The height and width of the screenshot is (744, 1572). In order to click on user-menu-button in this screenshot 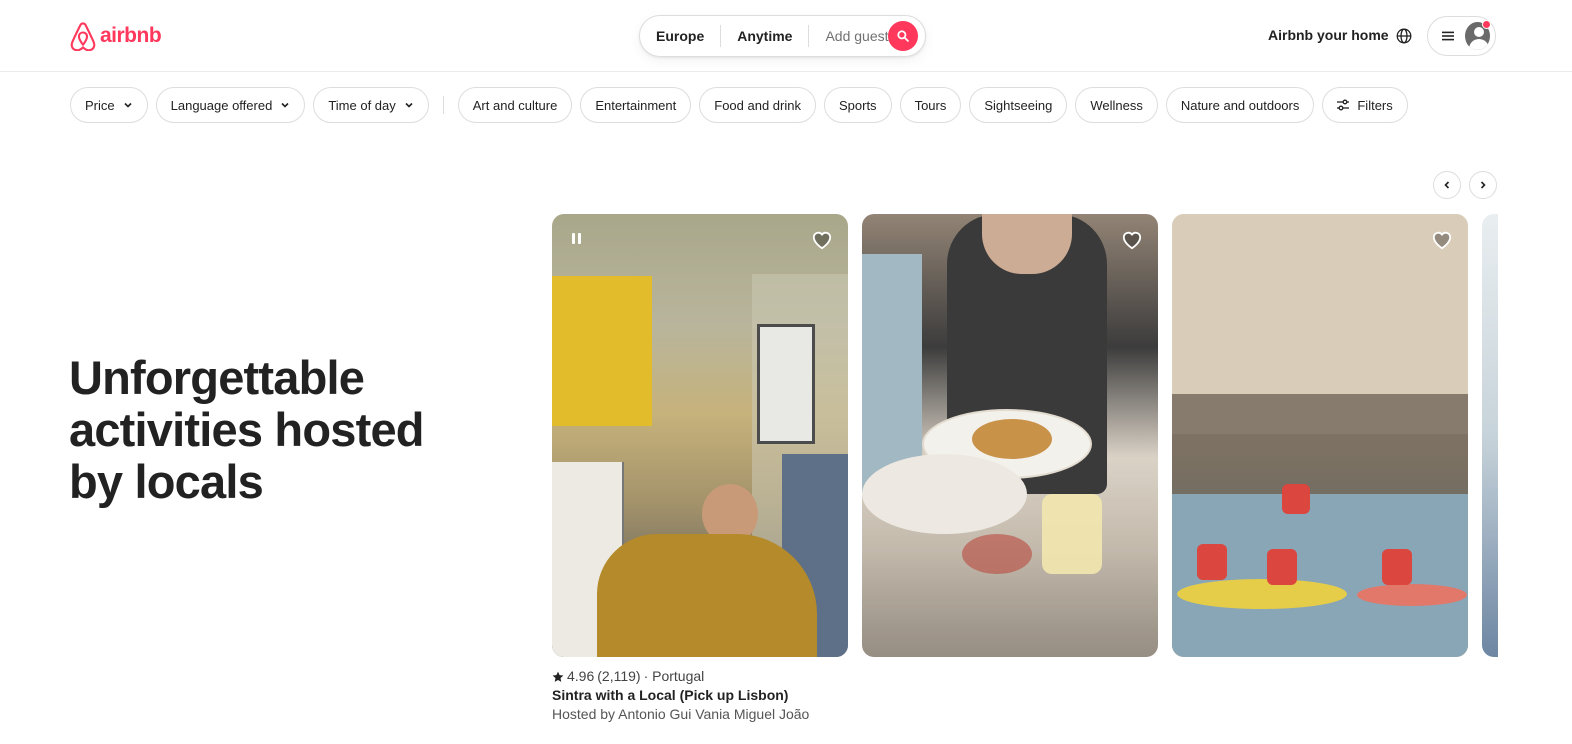, I will do `click(1461, 36)`.